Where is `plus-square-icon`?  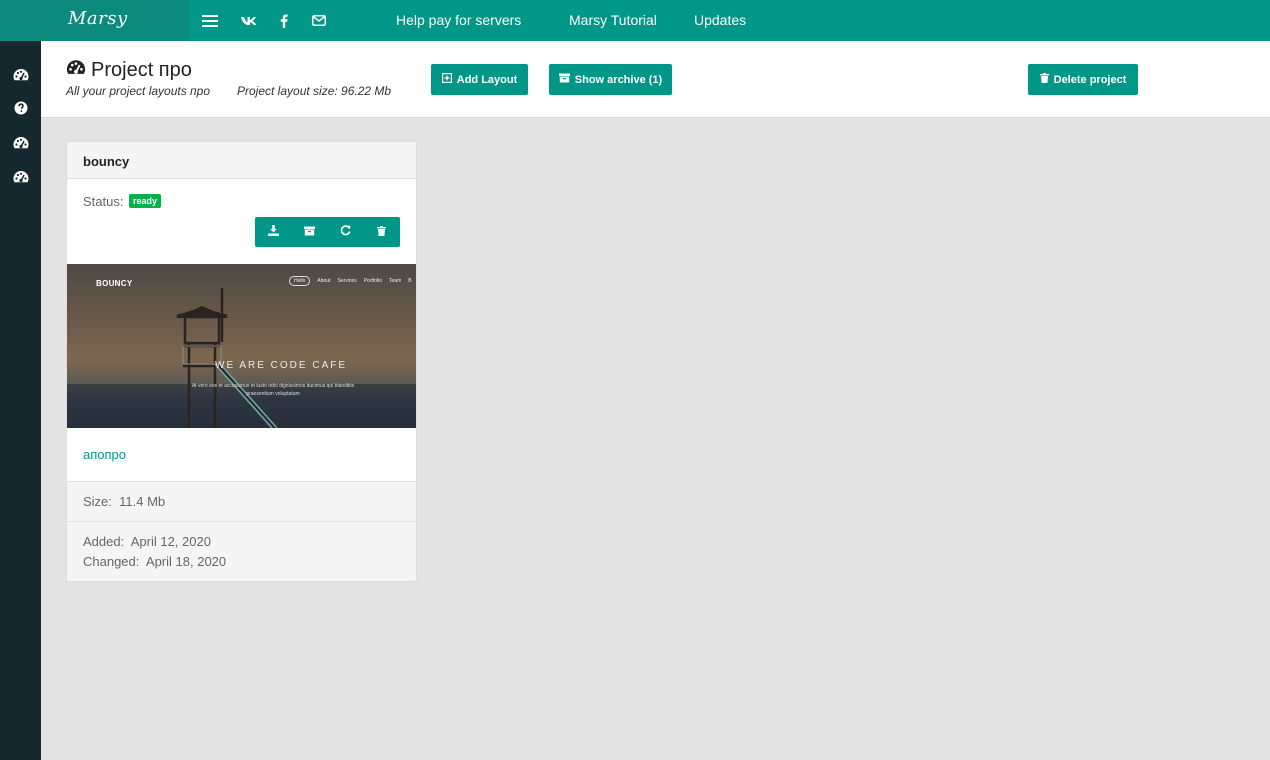
plus-square-icon is located at coordinates (446, 79).